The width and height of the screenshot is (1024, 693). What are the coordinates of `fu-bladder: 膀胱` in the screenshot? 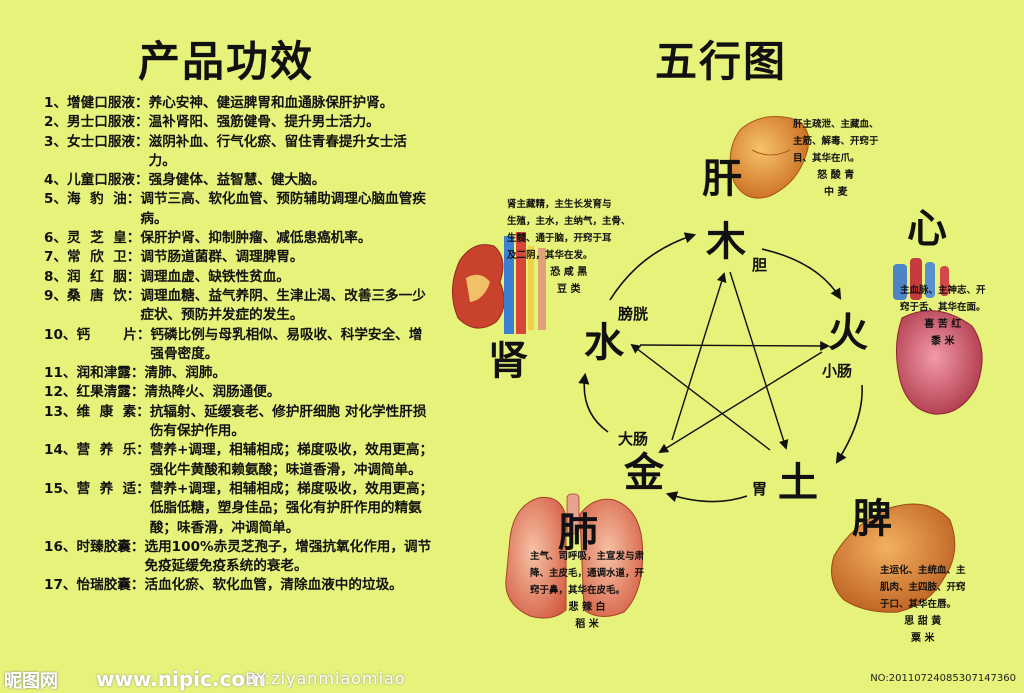 It's located at (633, 314).